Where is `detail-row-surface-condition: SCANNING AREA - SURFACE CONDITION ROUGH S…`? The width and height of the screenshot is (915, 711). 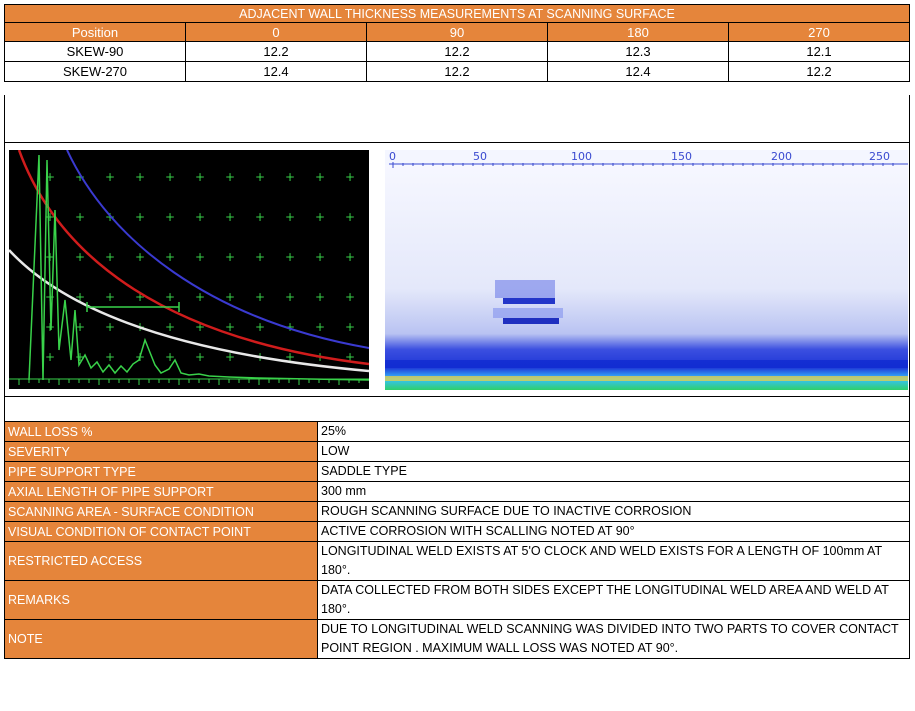 detail-row-surface-condition: SCANNING AREA - SURFACE CONDITION ROUGH S… is located at coordinates (457, 511).